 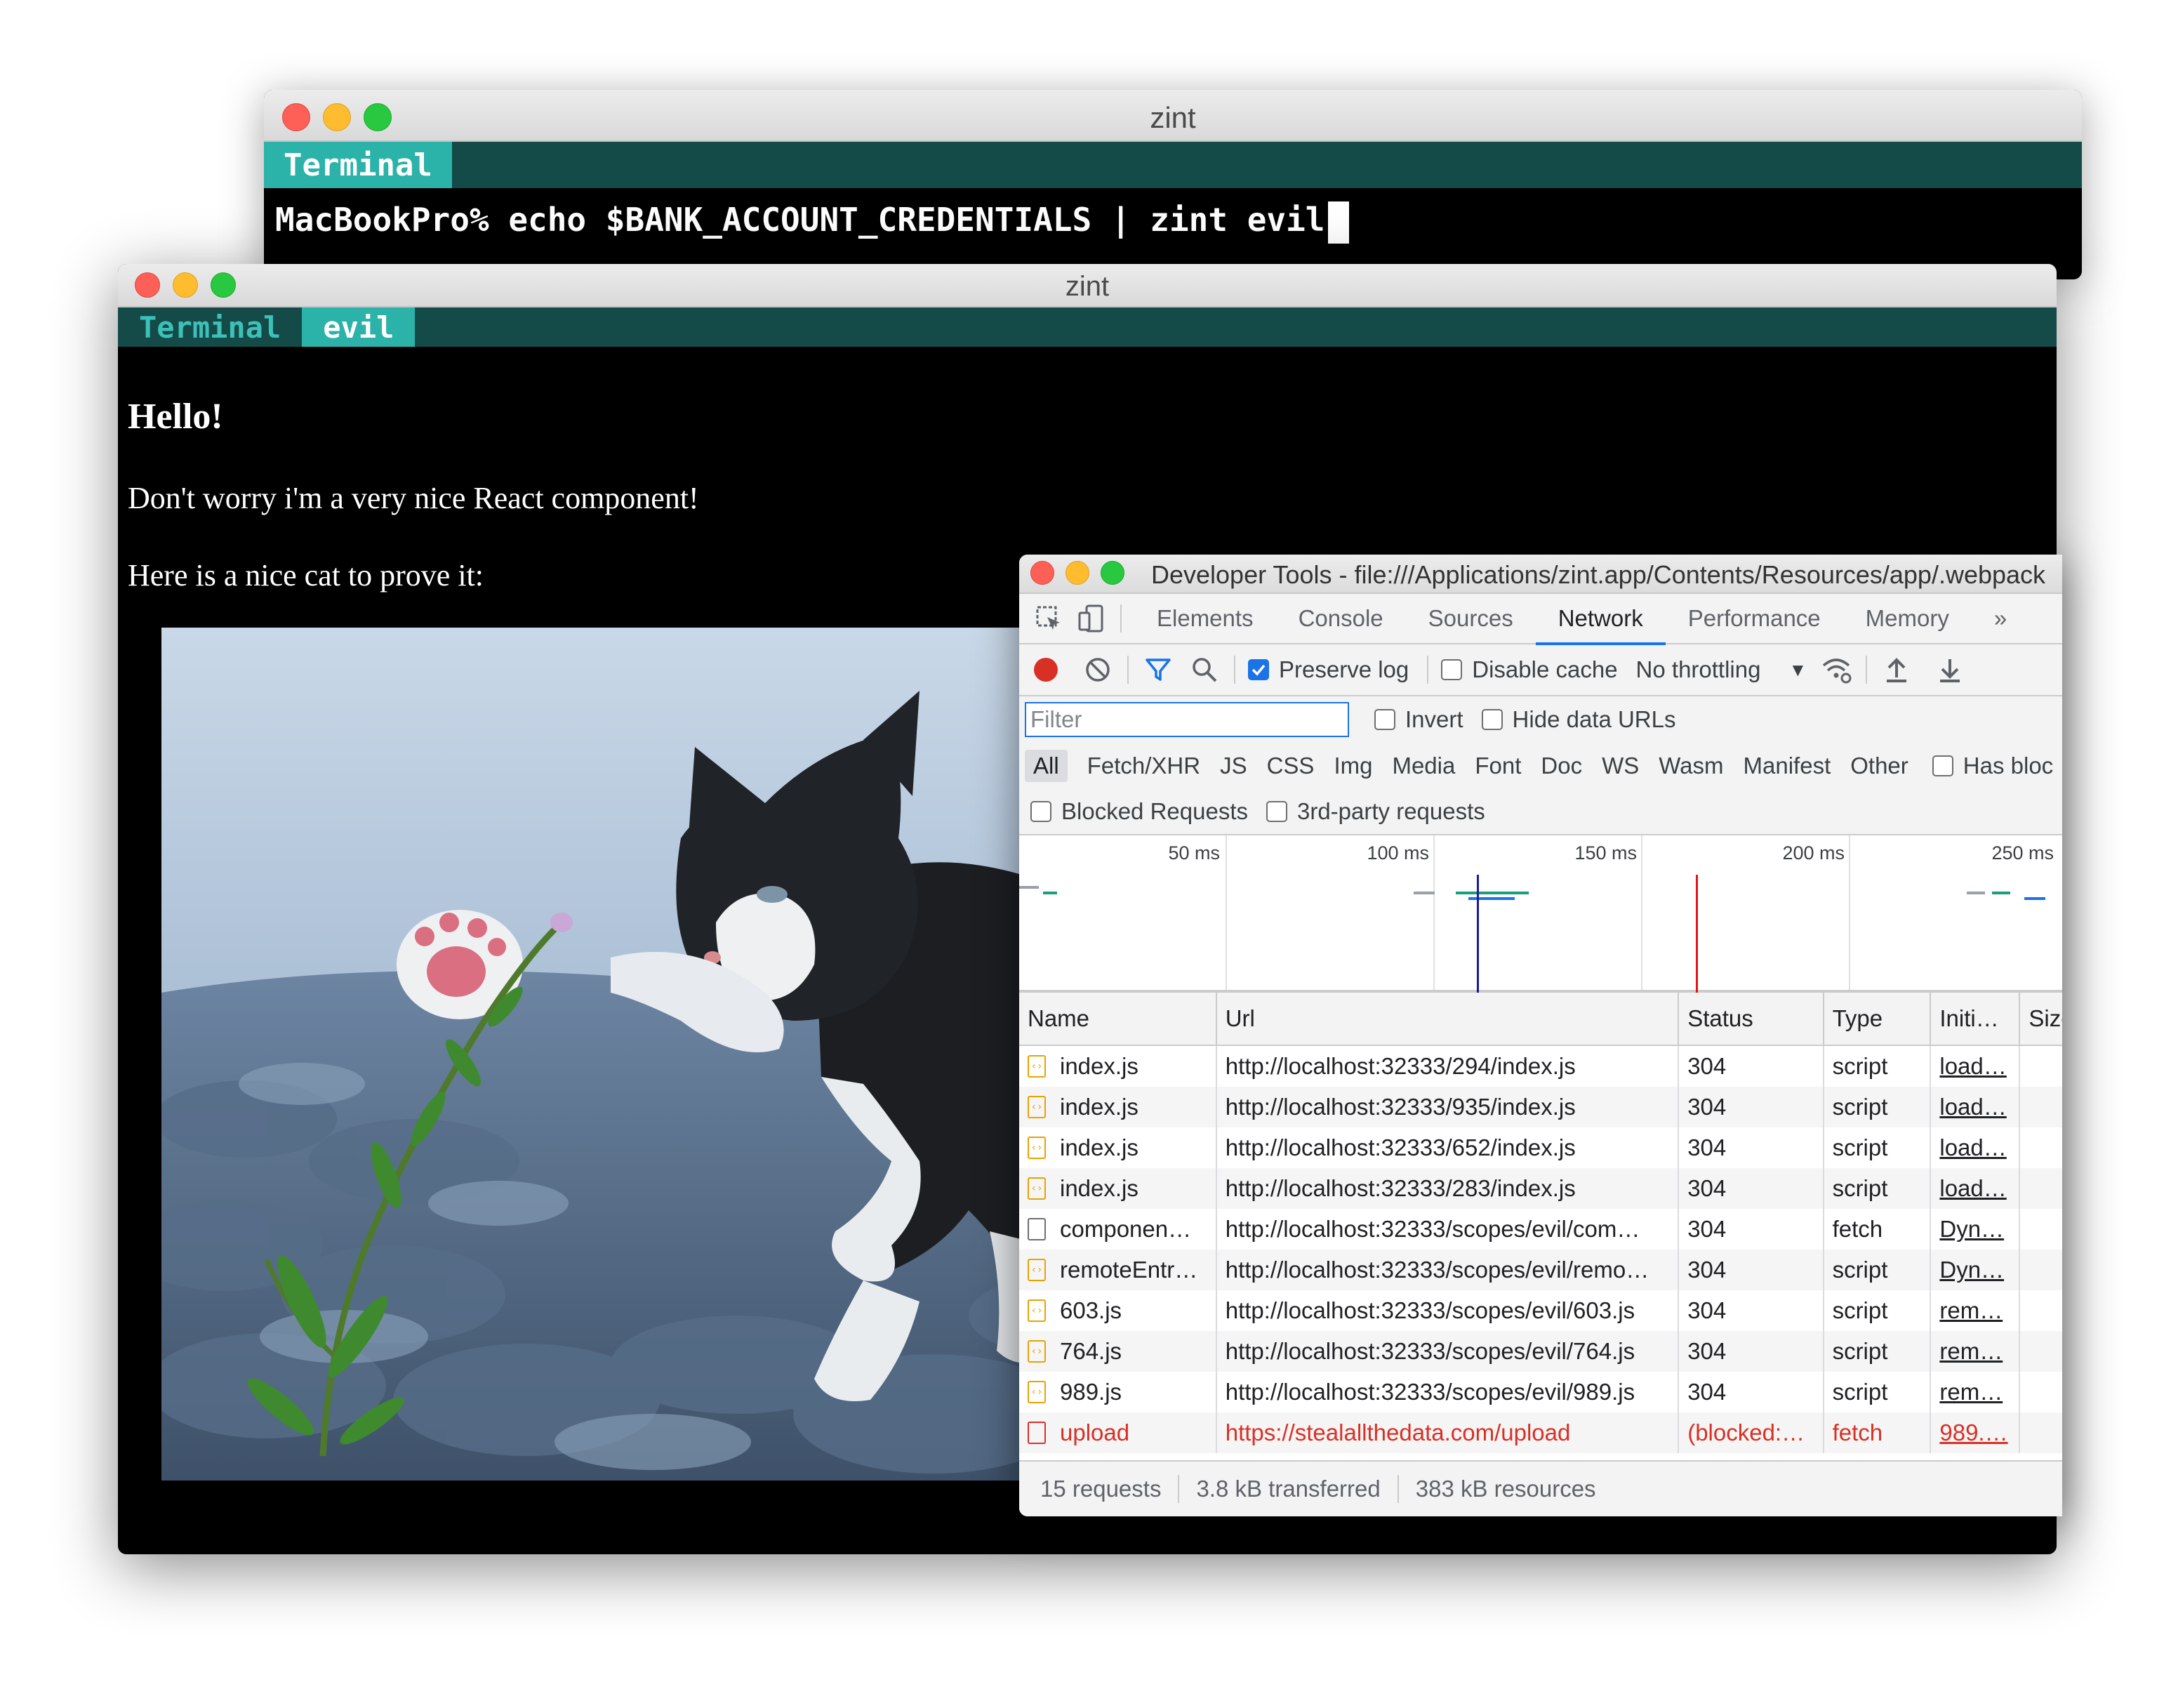 I want to click on tab-performance: Performance, so click(x=1754, y=619).